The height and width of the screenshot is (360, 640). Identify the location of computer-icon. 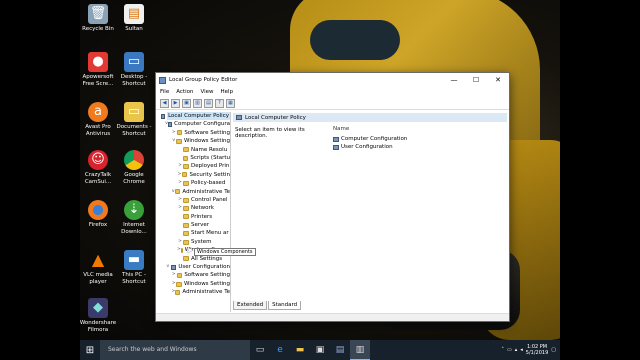
(336, 139).